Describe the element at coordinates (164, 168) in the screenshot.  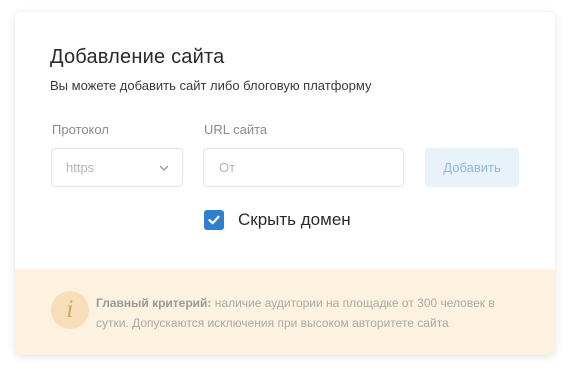
I see `chevron-down-icon` at that location.